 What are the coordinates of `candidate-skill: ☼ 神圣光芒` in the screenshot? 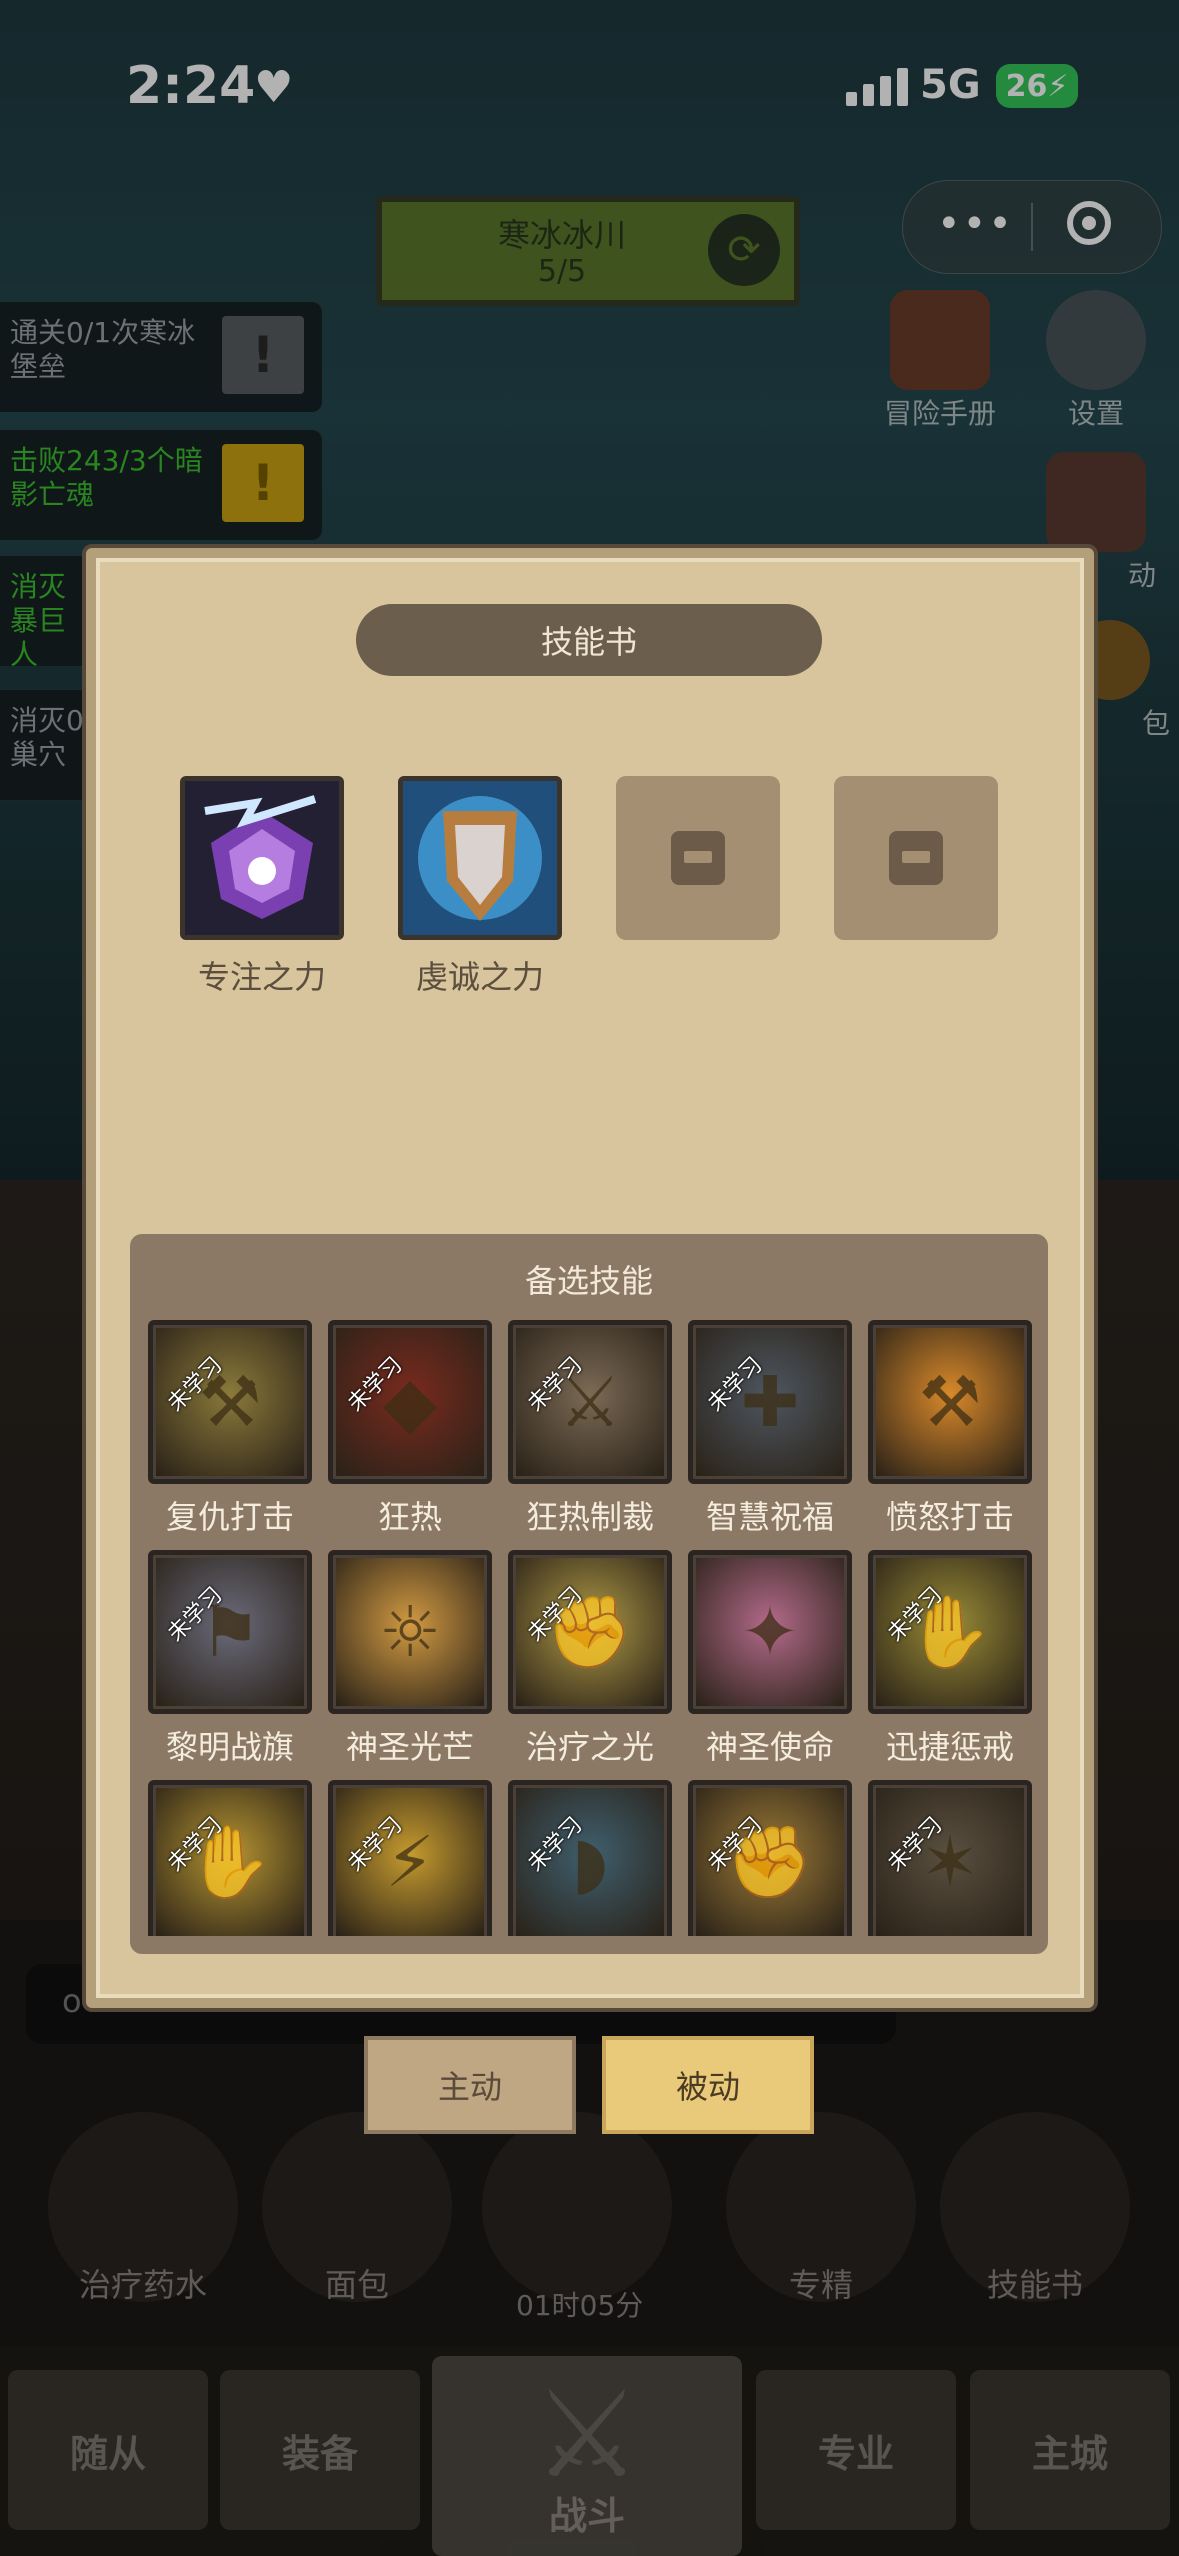 It's located at (410, 1659).